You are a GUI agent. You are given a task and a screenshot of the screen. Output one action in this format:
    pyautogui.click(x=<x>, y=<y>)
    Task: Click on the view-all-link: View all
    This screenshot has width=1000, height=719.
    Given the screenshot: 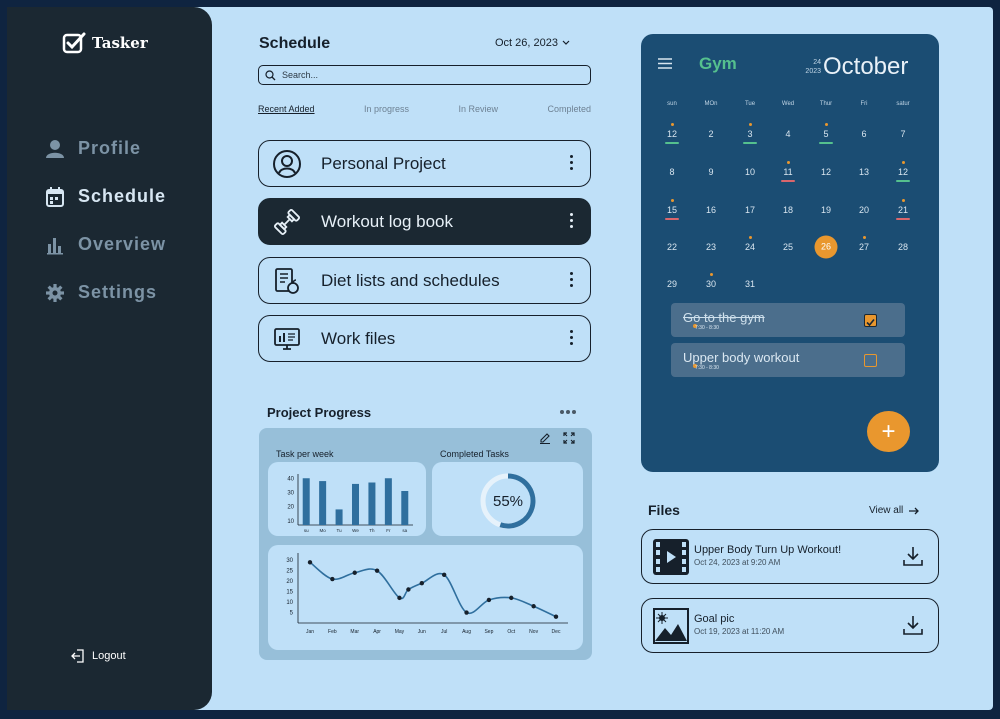 What is the action you would take?
    pyautogui.click(x=894, y=510)
    